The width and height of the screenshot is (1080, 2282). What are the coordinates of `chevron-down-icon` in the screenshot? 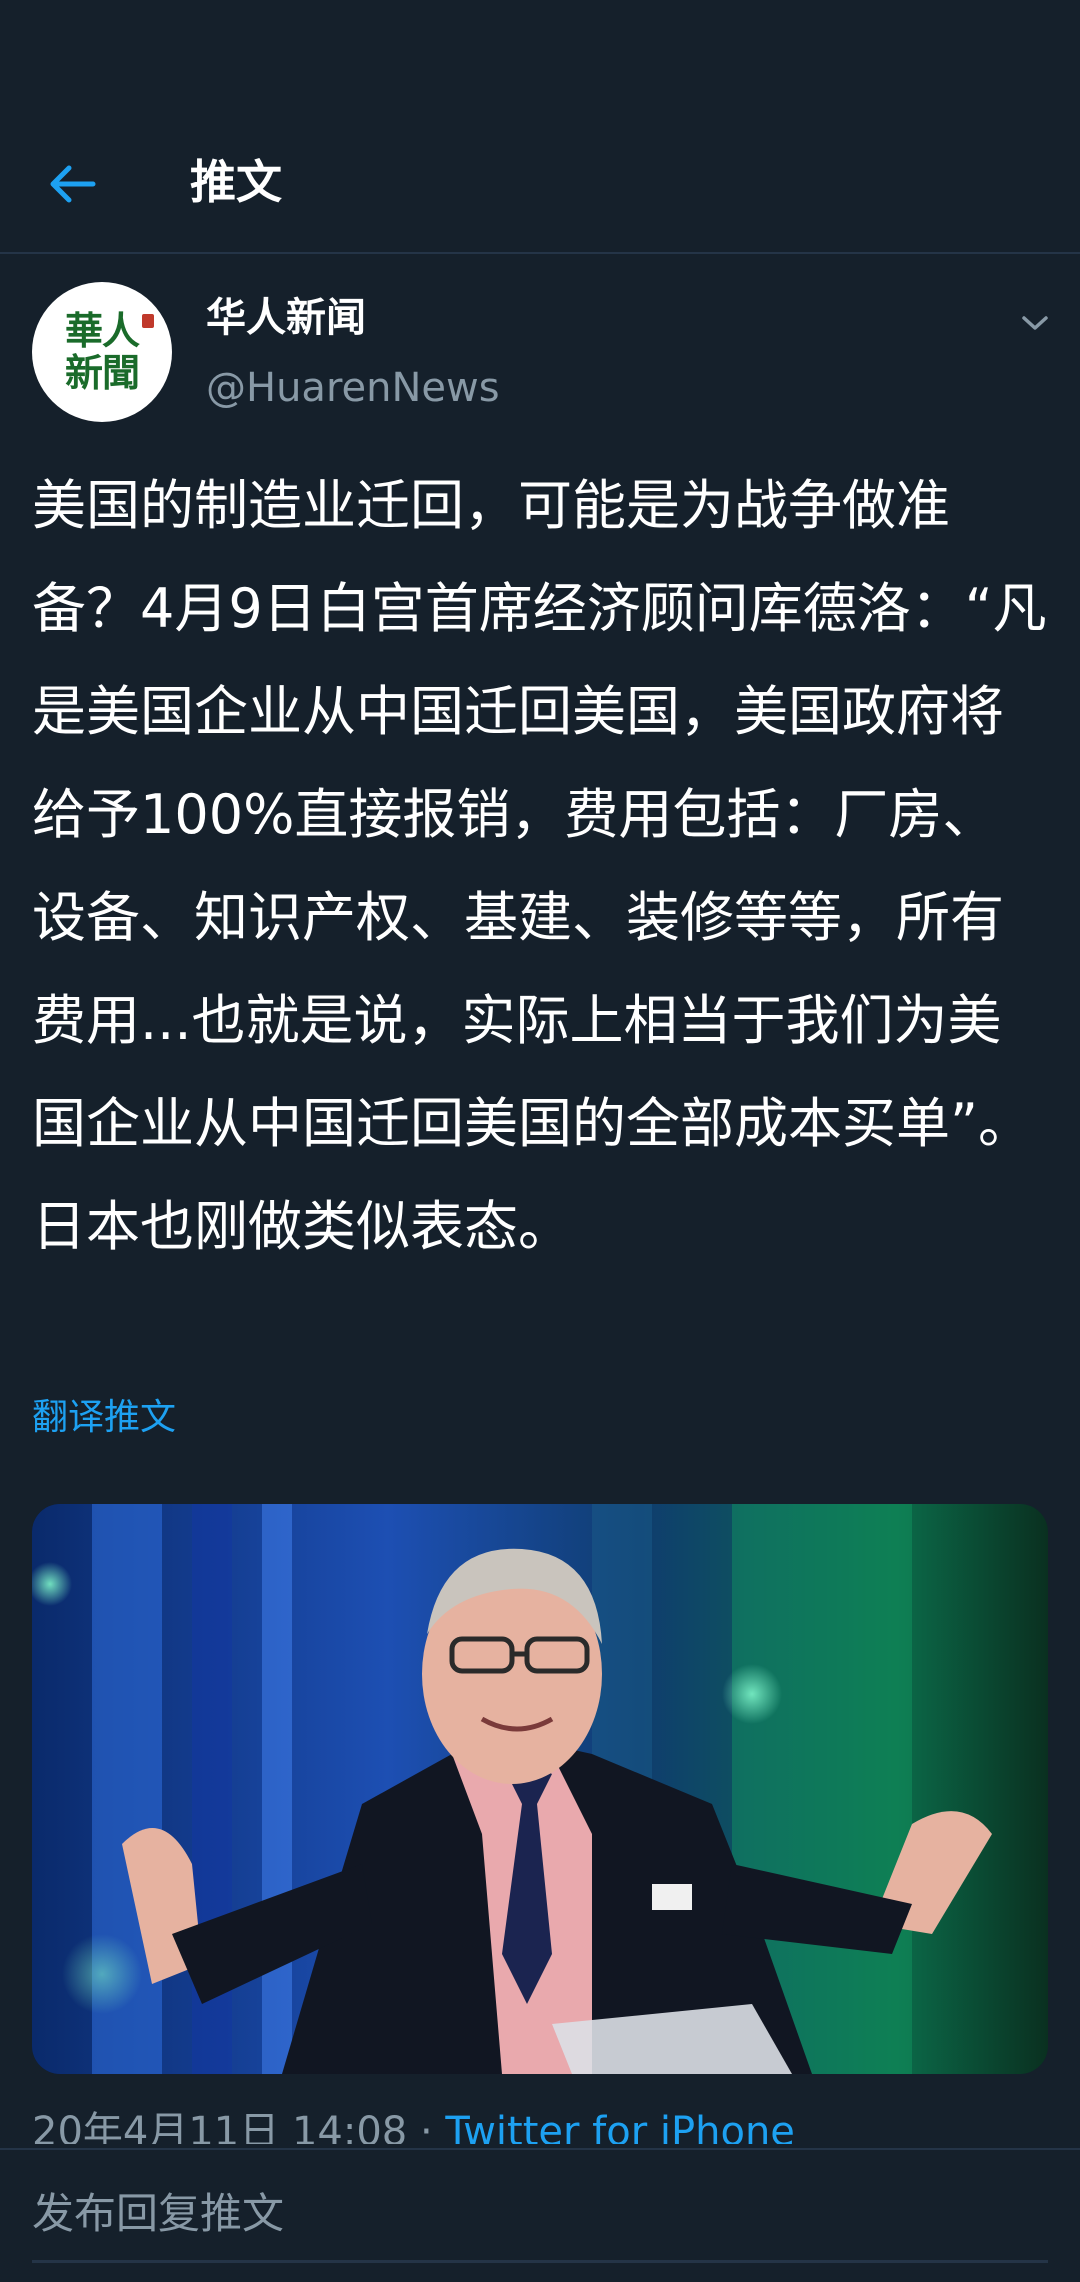 It's located at (1035, 323).